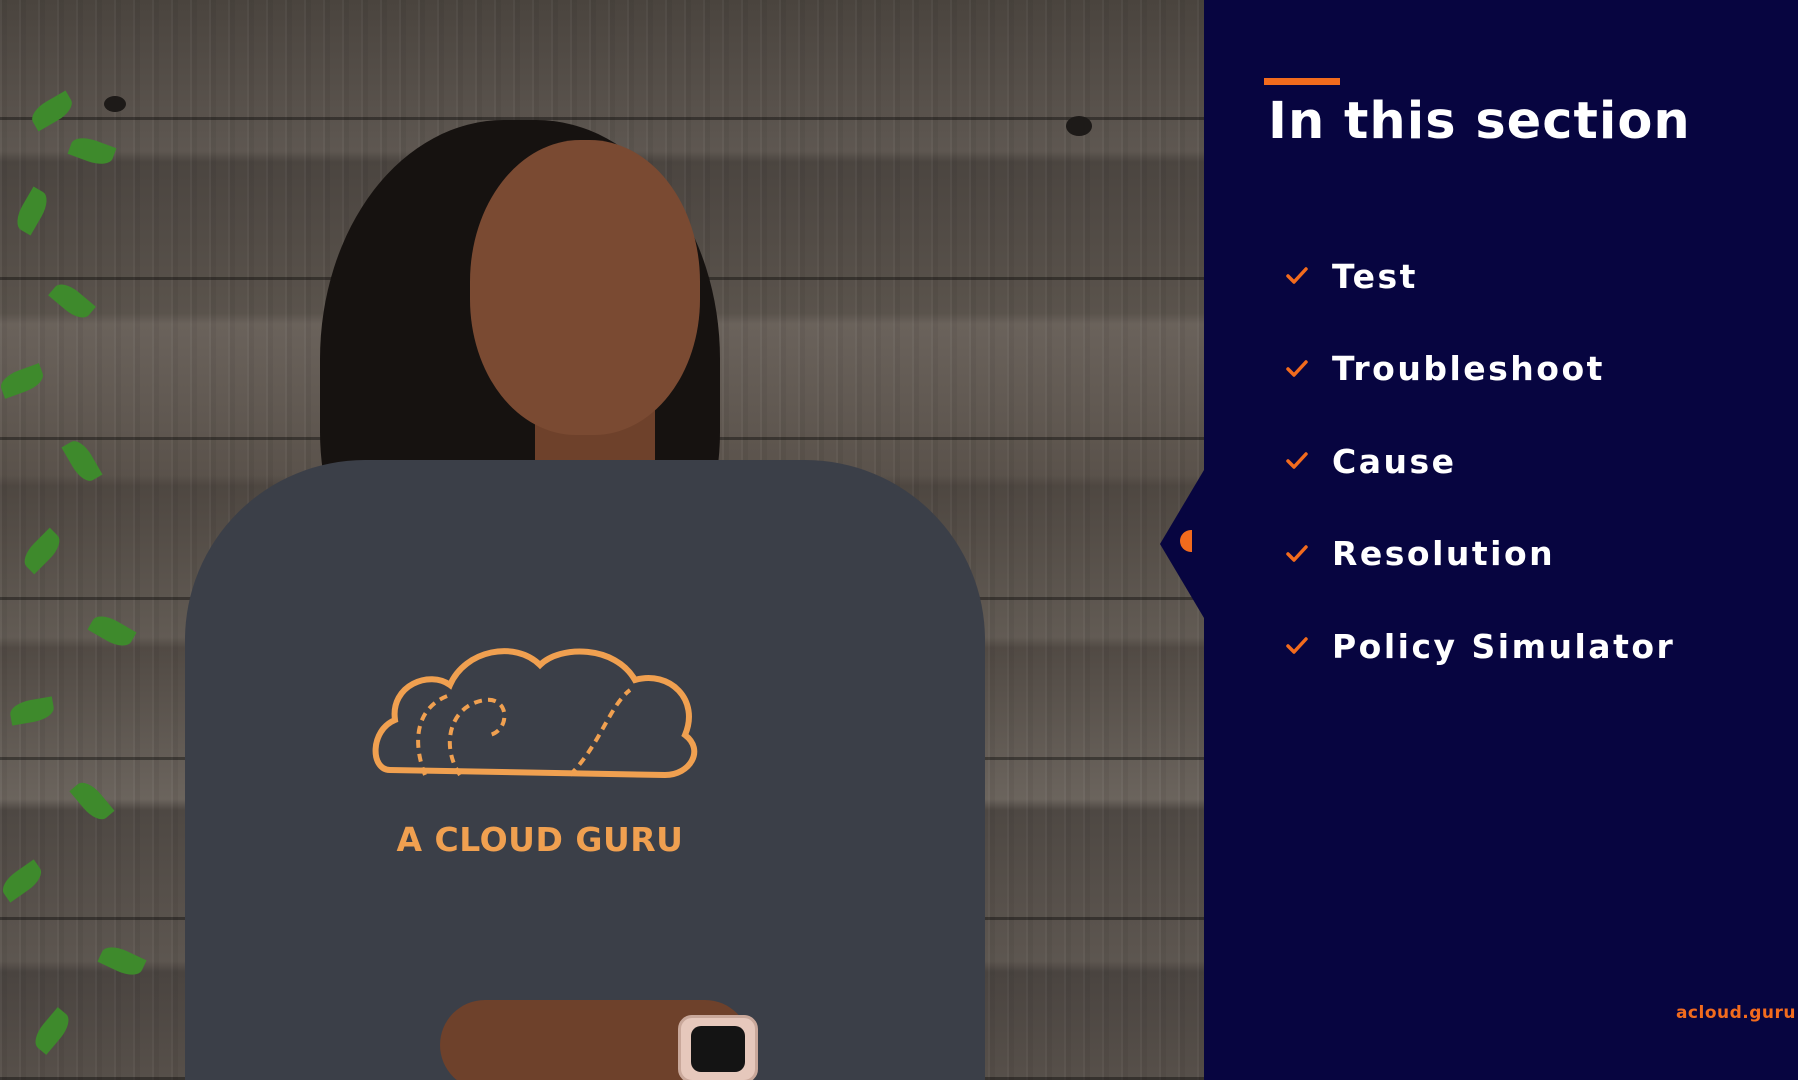 This screenshot has width=1798, height=1080. I want to click on shirt-logo: A CLOUD GURU, so click(540, 747).